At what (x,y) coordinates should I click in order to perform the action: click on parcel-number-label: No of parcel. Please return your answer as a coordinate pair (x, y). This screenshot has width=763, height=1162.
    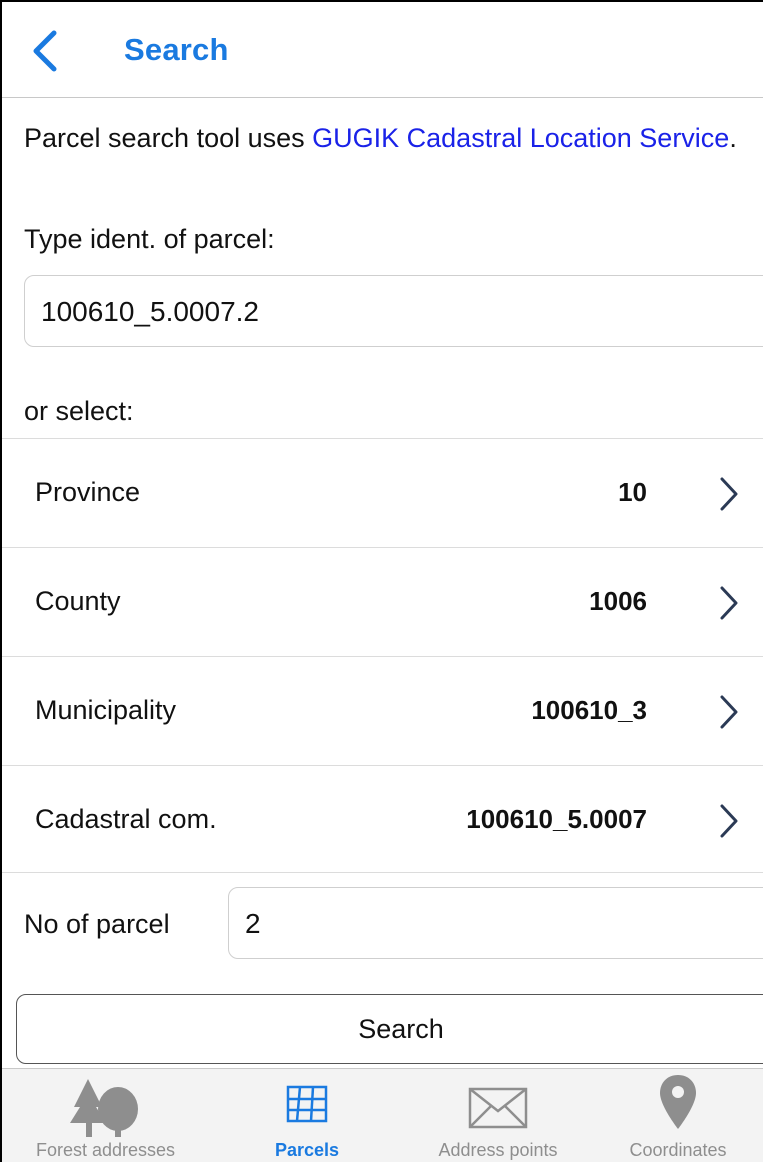
    Looking at the image, I should click on (97, 924).